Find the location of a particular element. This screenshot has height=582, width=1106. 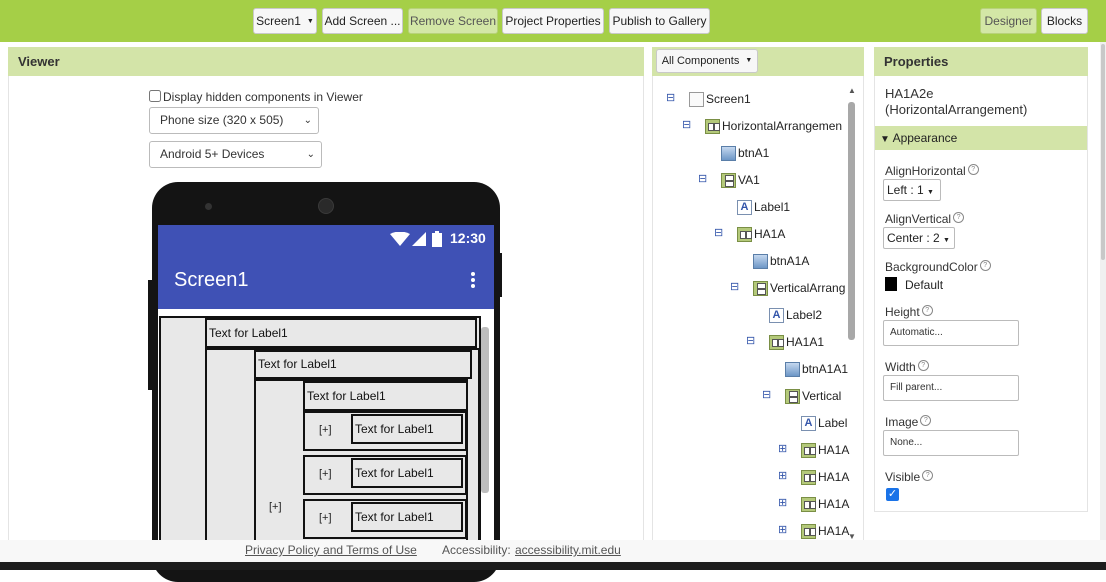

device-type-select: Android 5+ Devices ⌄ is located at coordinates (235, 154).